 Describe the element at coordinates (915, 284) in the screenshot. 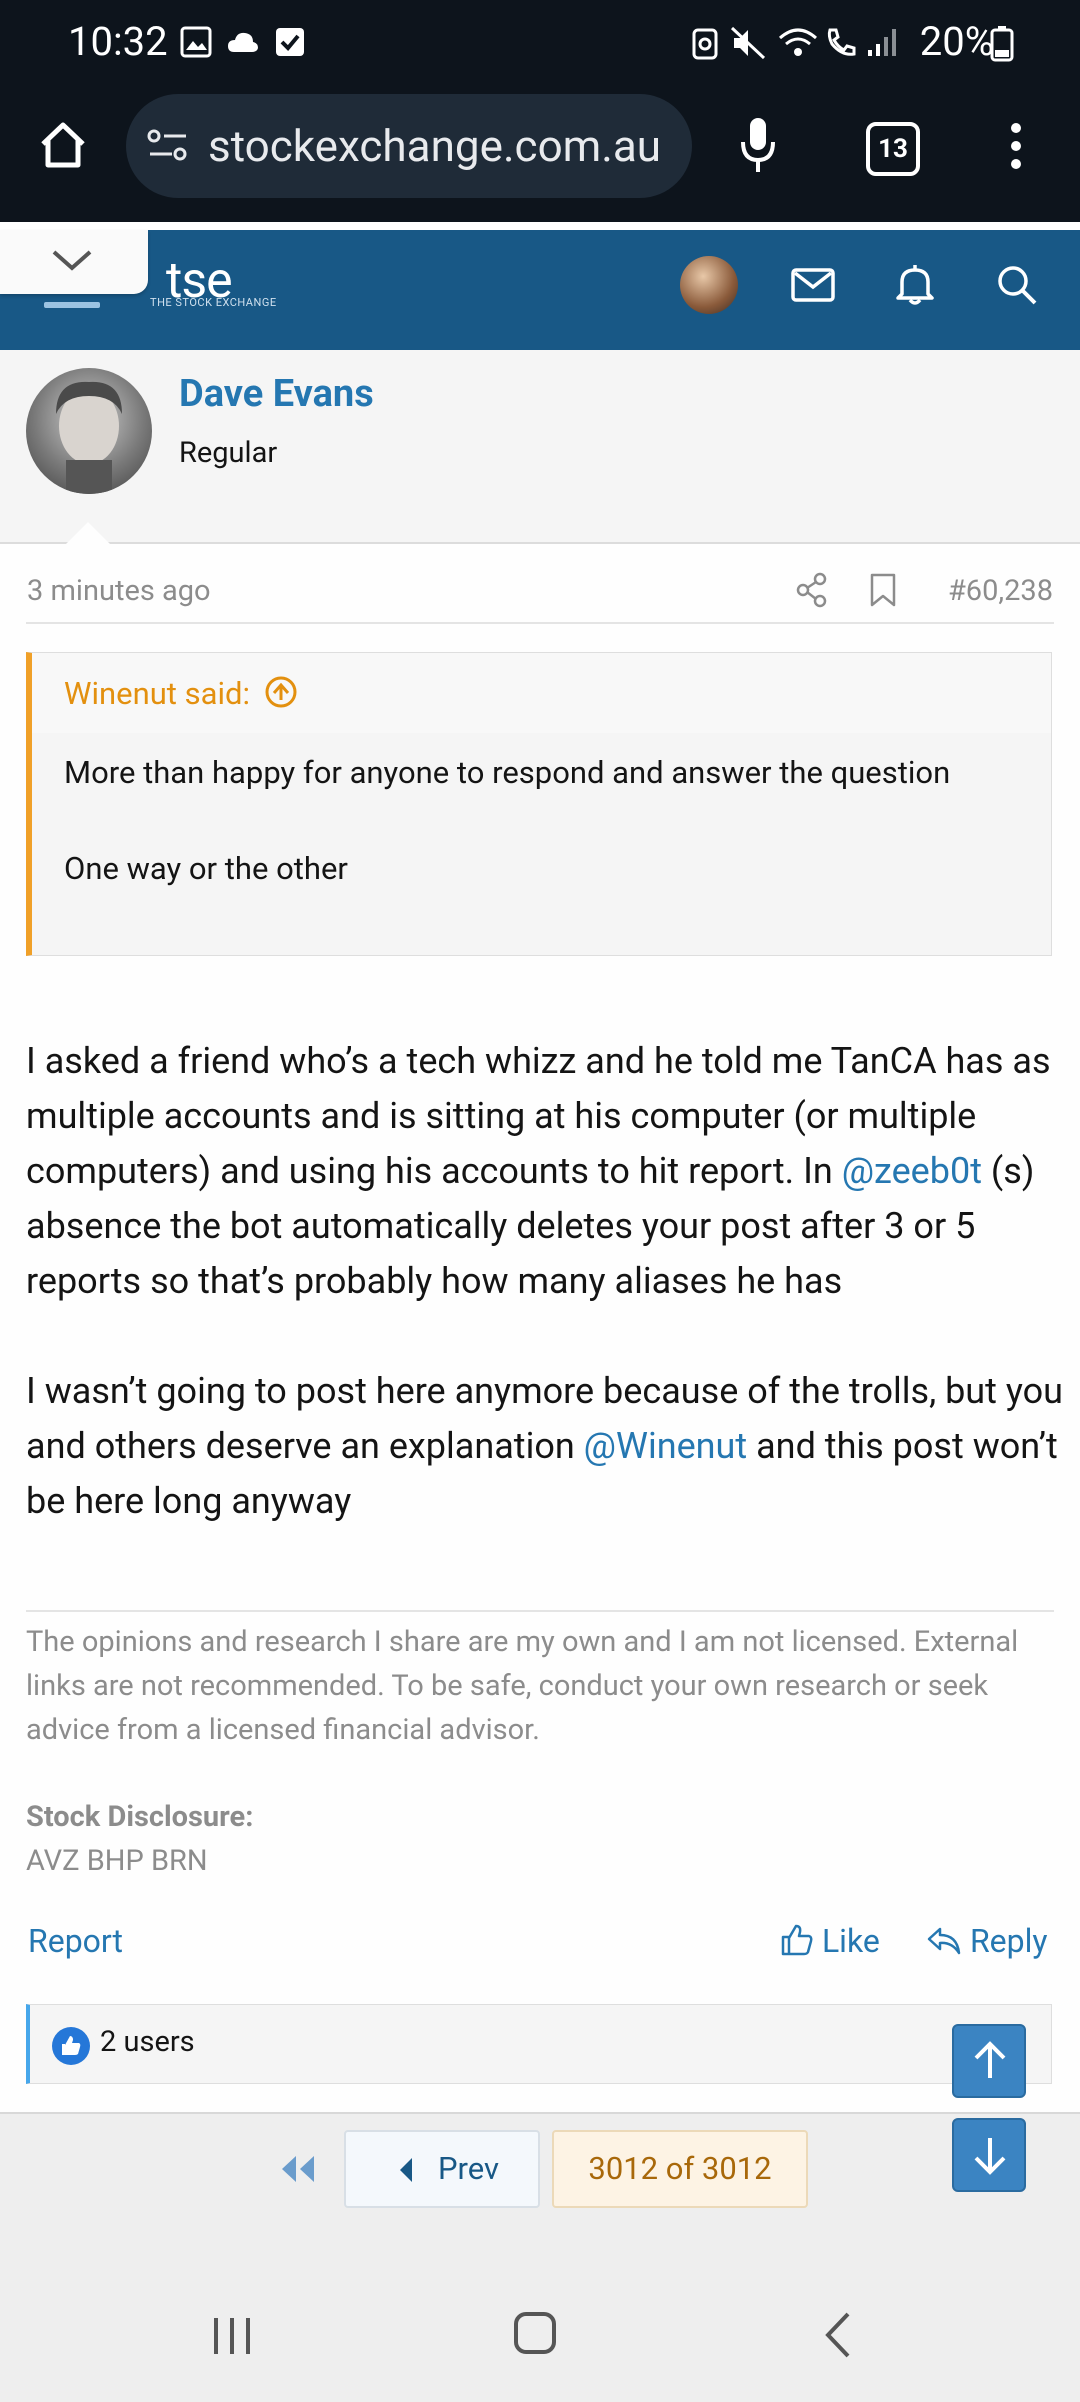

I see `bell-icon` at that location.